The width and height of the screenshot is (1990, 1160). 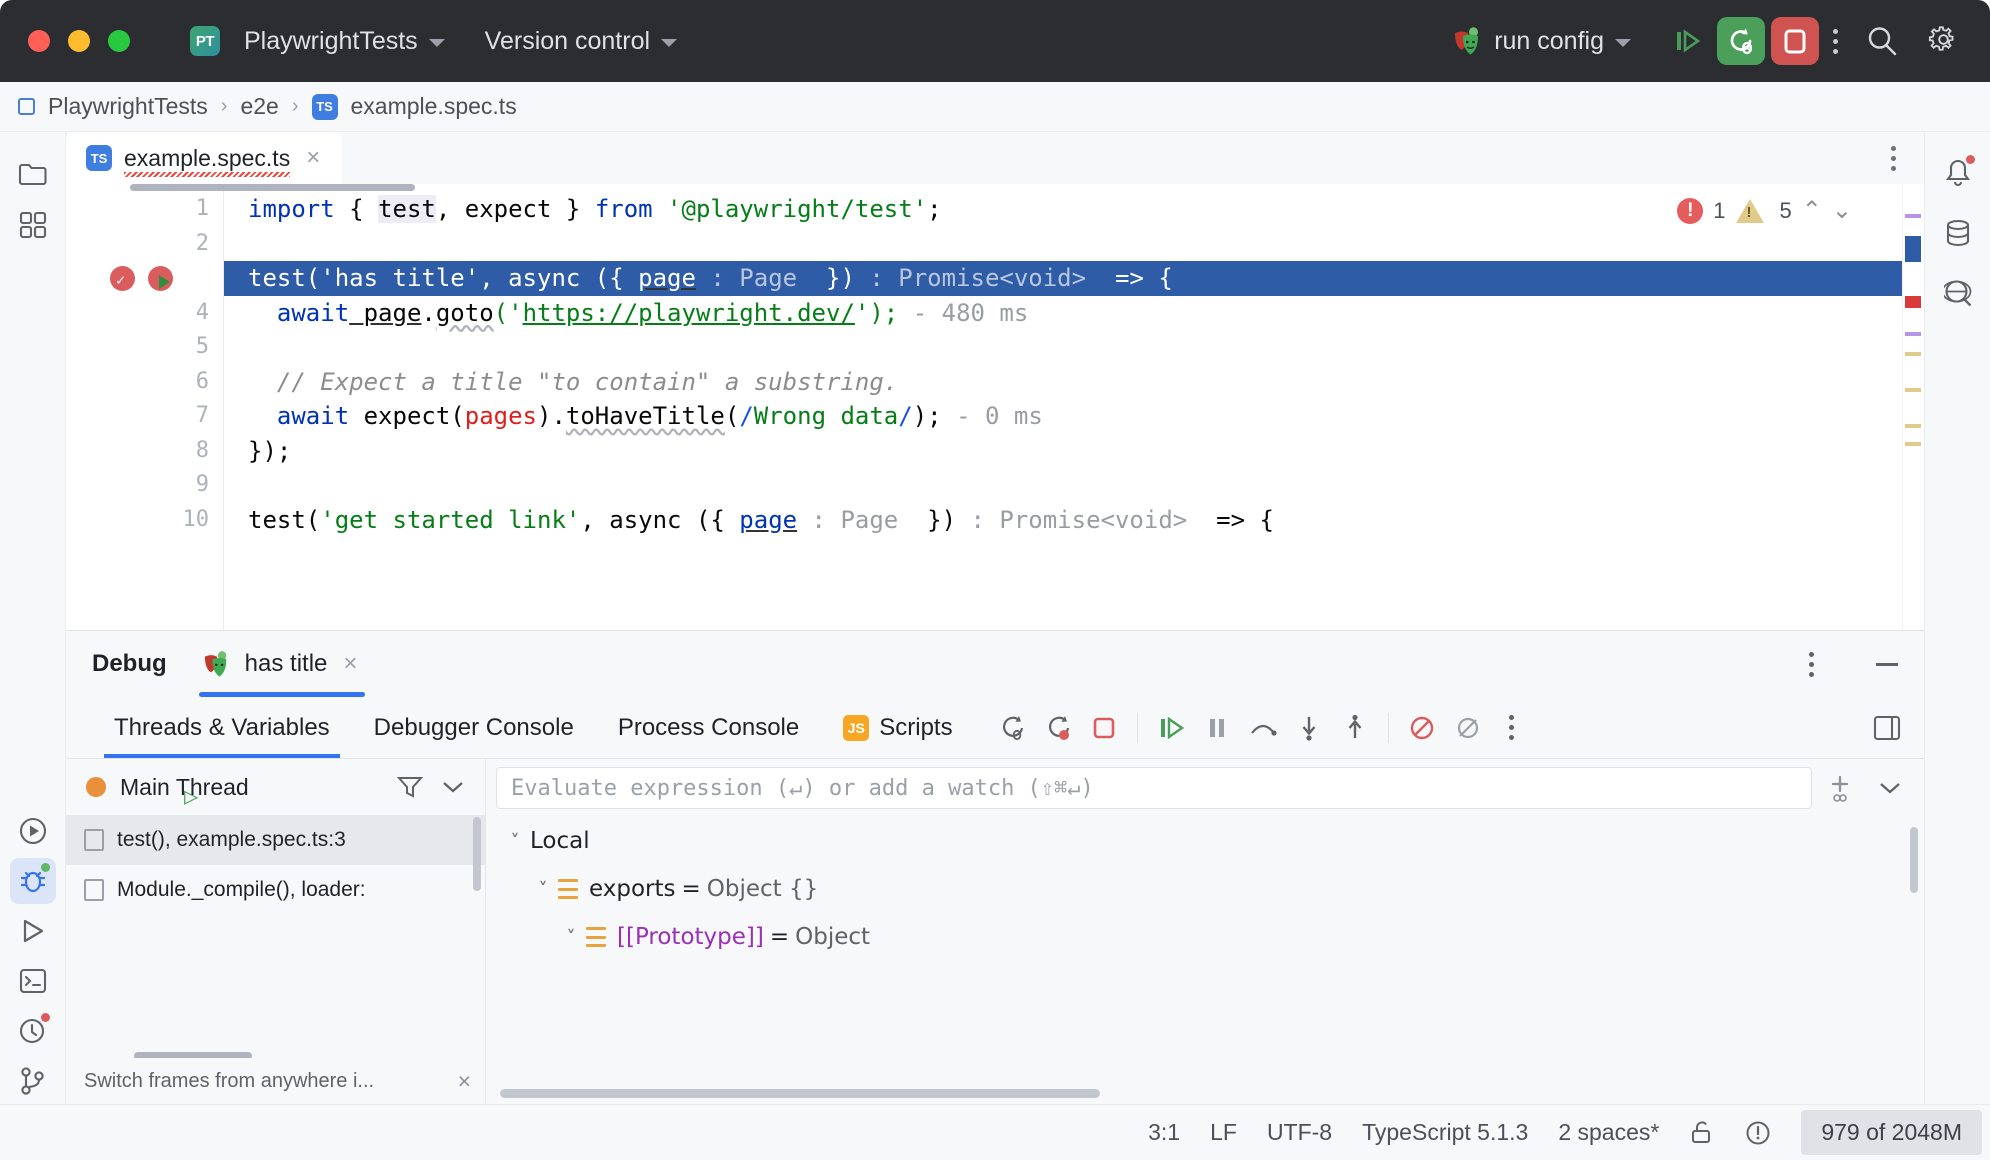 What do you see at coordinates (1263, 728) in the screenshot?
I see `step-over-icon` at bounding box center [1263, 728].